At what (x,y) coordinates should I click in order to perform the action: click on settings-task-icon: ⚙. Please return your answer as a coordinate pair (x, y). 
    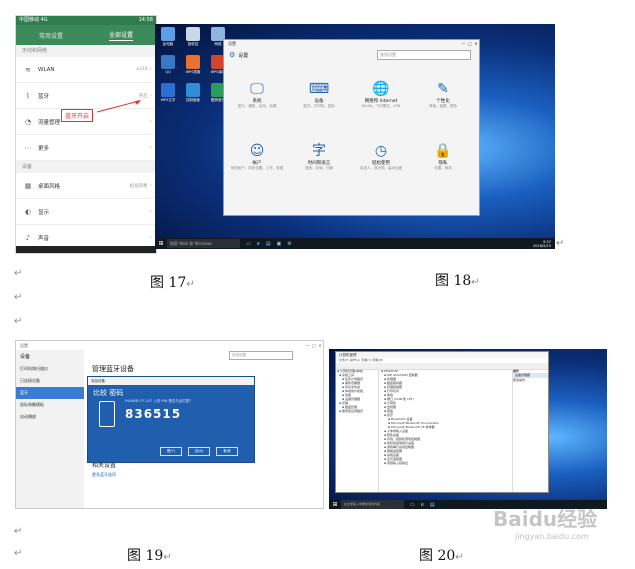
    Looking at the image, I should click on (289, 244).